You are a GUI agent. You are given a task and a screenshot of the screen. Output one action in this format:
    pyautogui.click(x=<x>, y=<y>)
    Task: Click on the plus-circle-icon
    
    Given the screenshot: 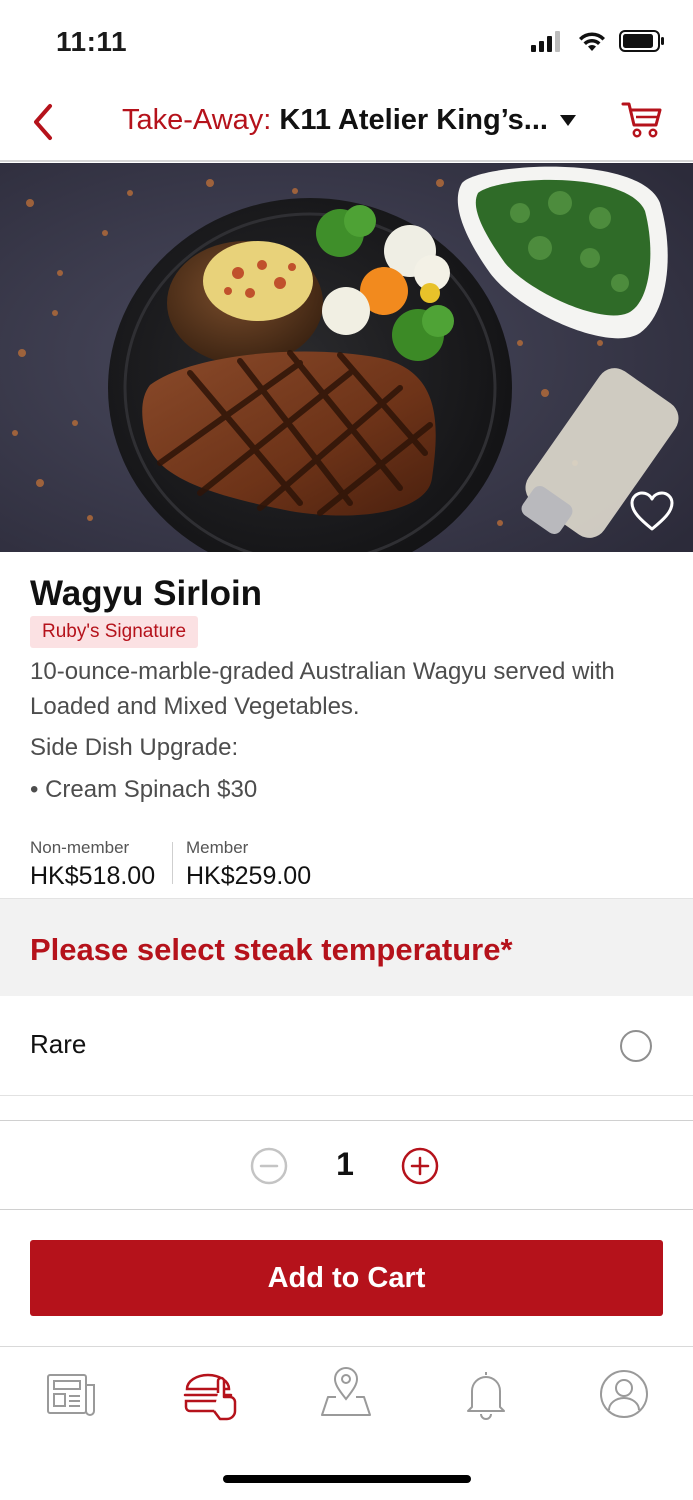 What is the action you would take?
    pyautogui.click(x=420, y=1166)
    